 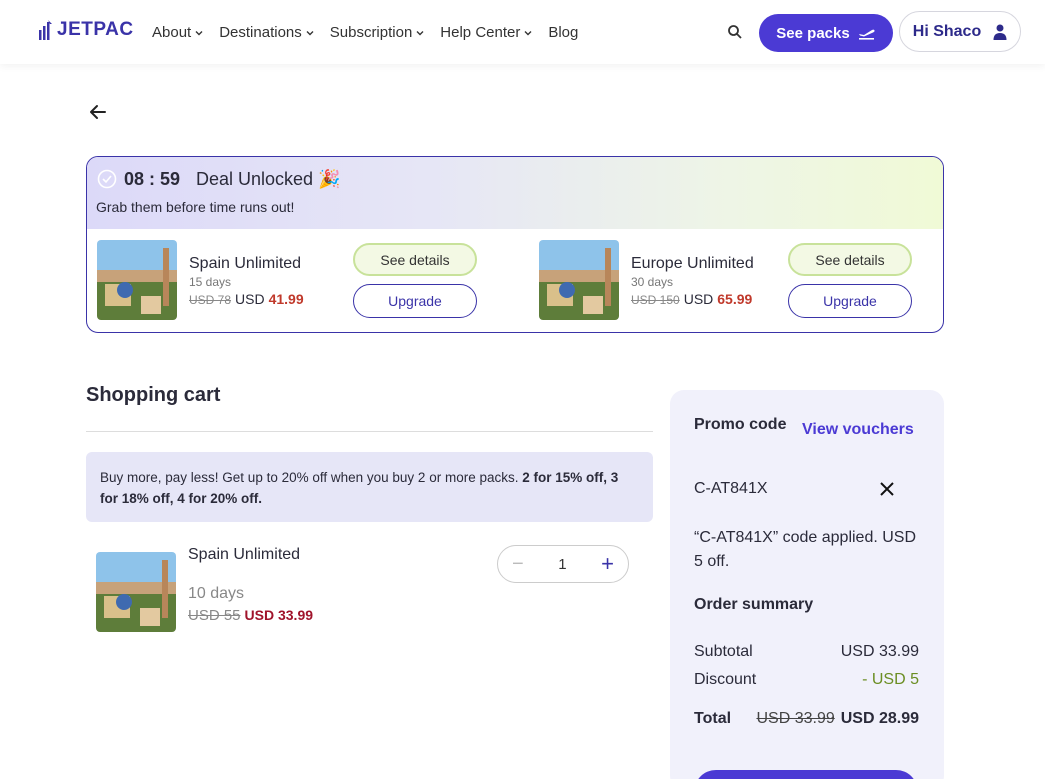 I want to click on deal-price: 65.99, so click(x=735, y=299).